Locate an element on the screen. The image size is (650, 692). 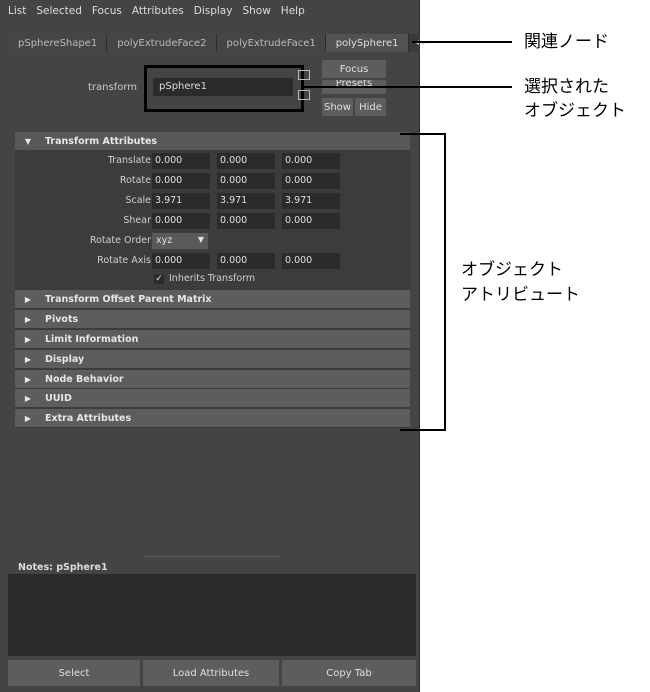
rotate-order-label: Rotate Order is located at coordinates (120, 240).